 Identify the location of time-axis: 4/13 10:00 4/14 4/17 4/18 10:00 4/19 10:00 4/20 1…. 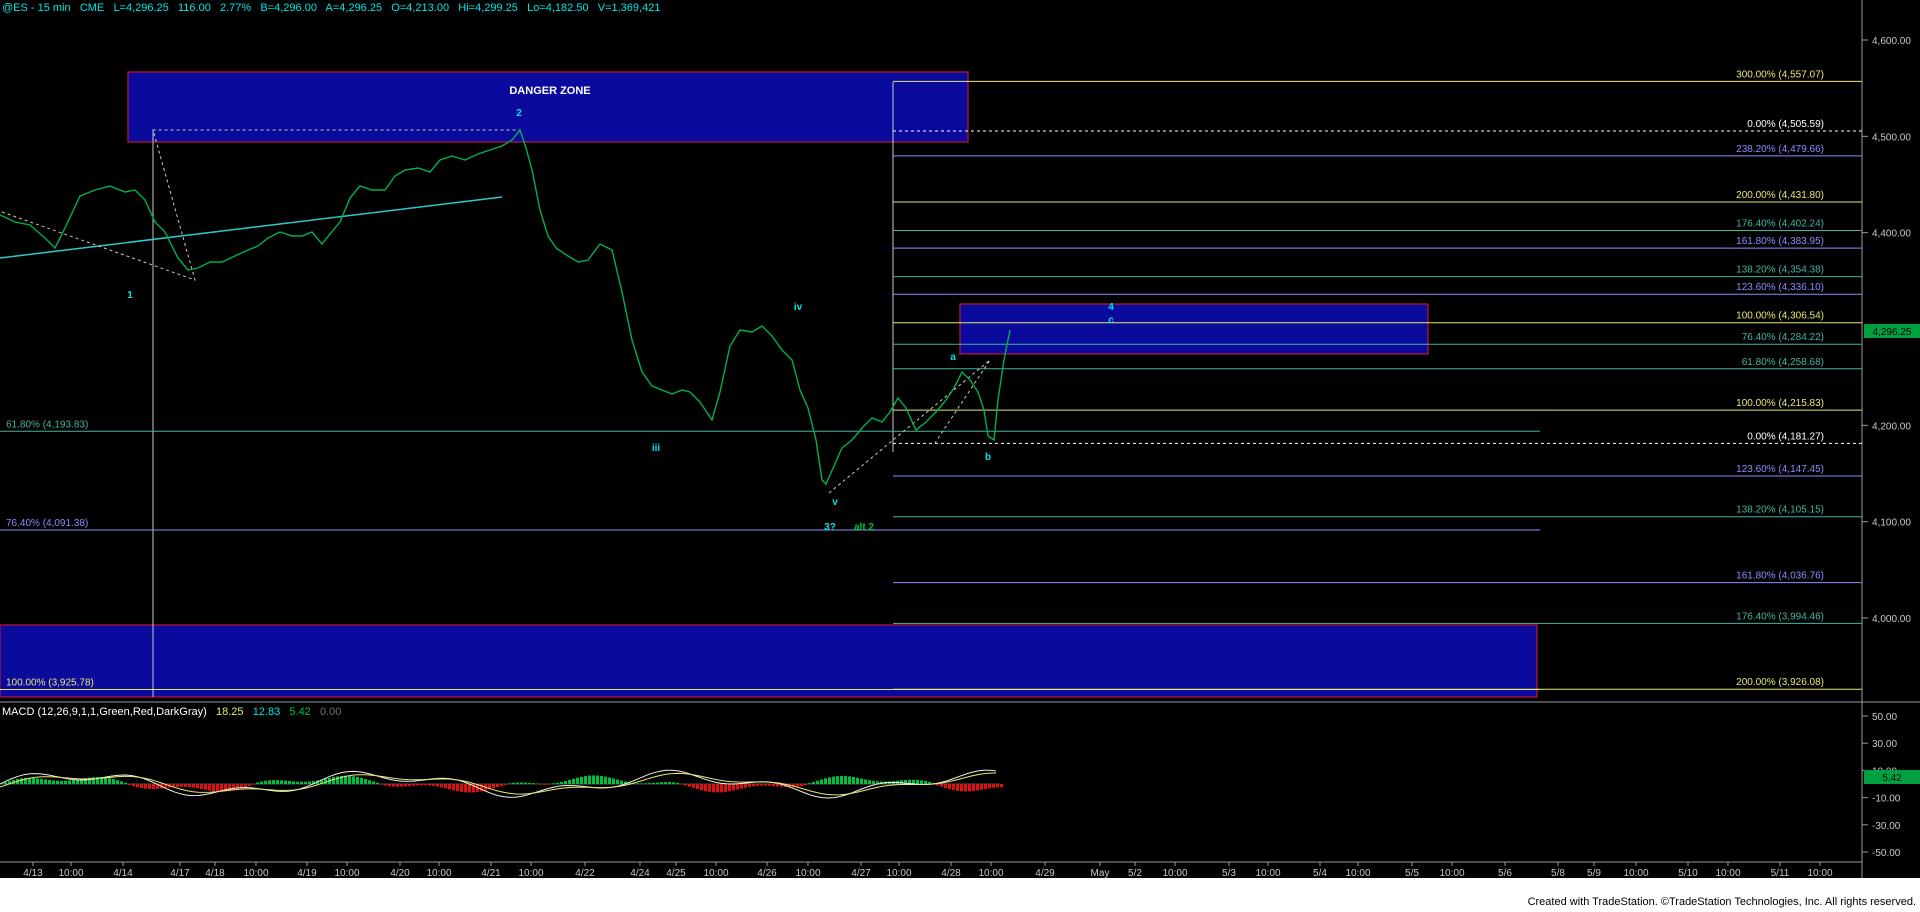
(928, 870).